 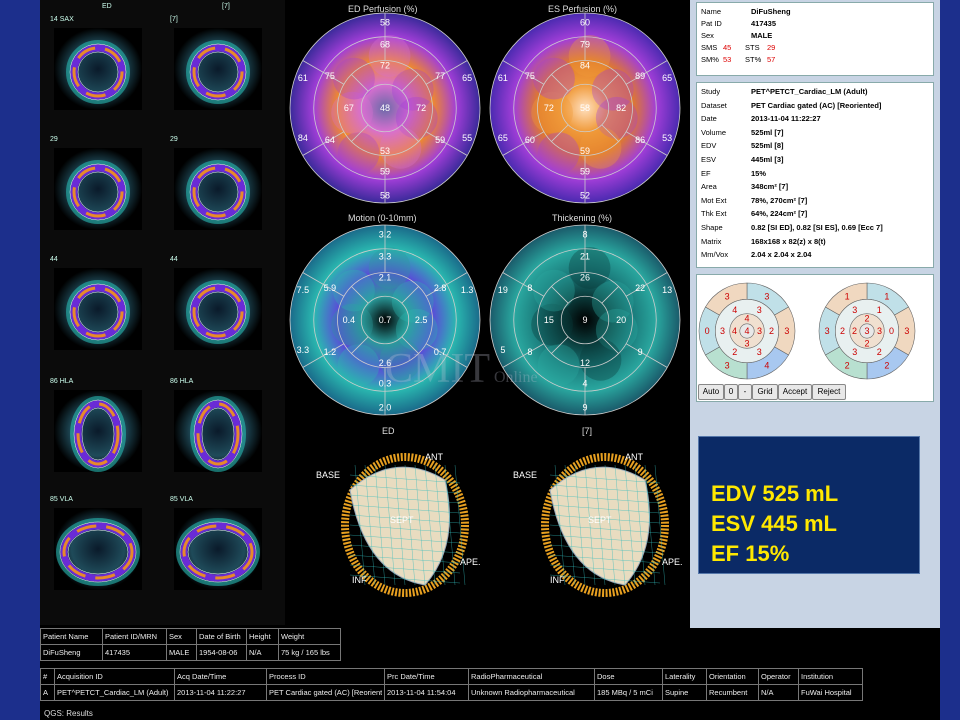 What do you see at coordinates (891, 331) in the screenshot?
I see `segment-score: 0` at bounding box center [891, 331].